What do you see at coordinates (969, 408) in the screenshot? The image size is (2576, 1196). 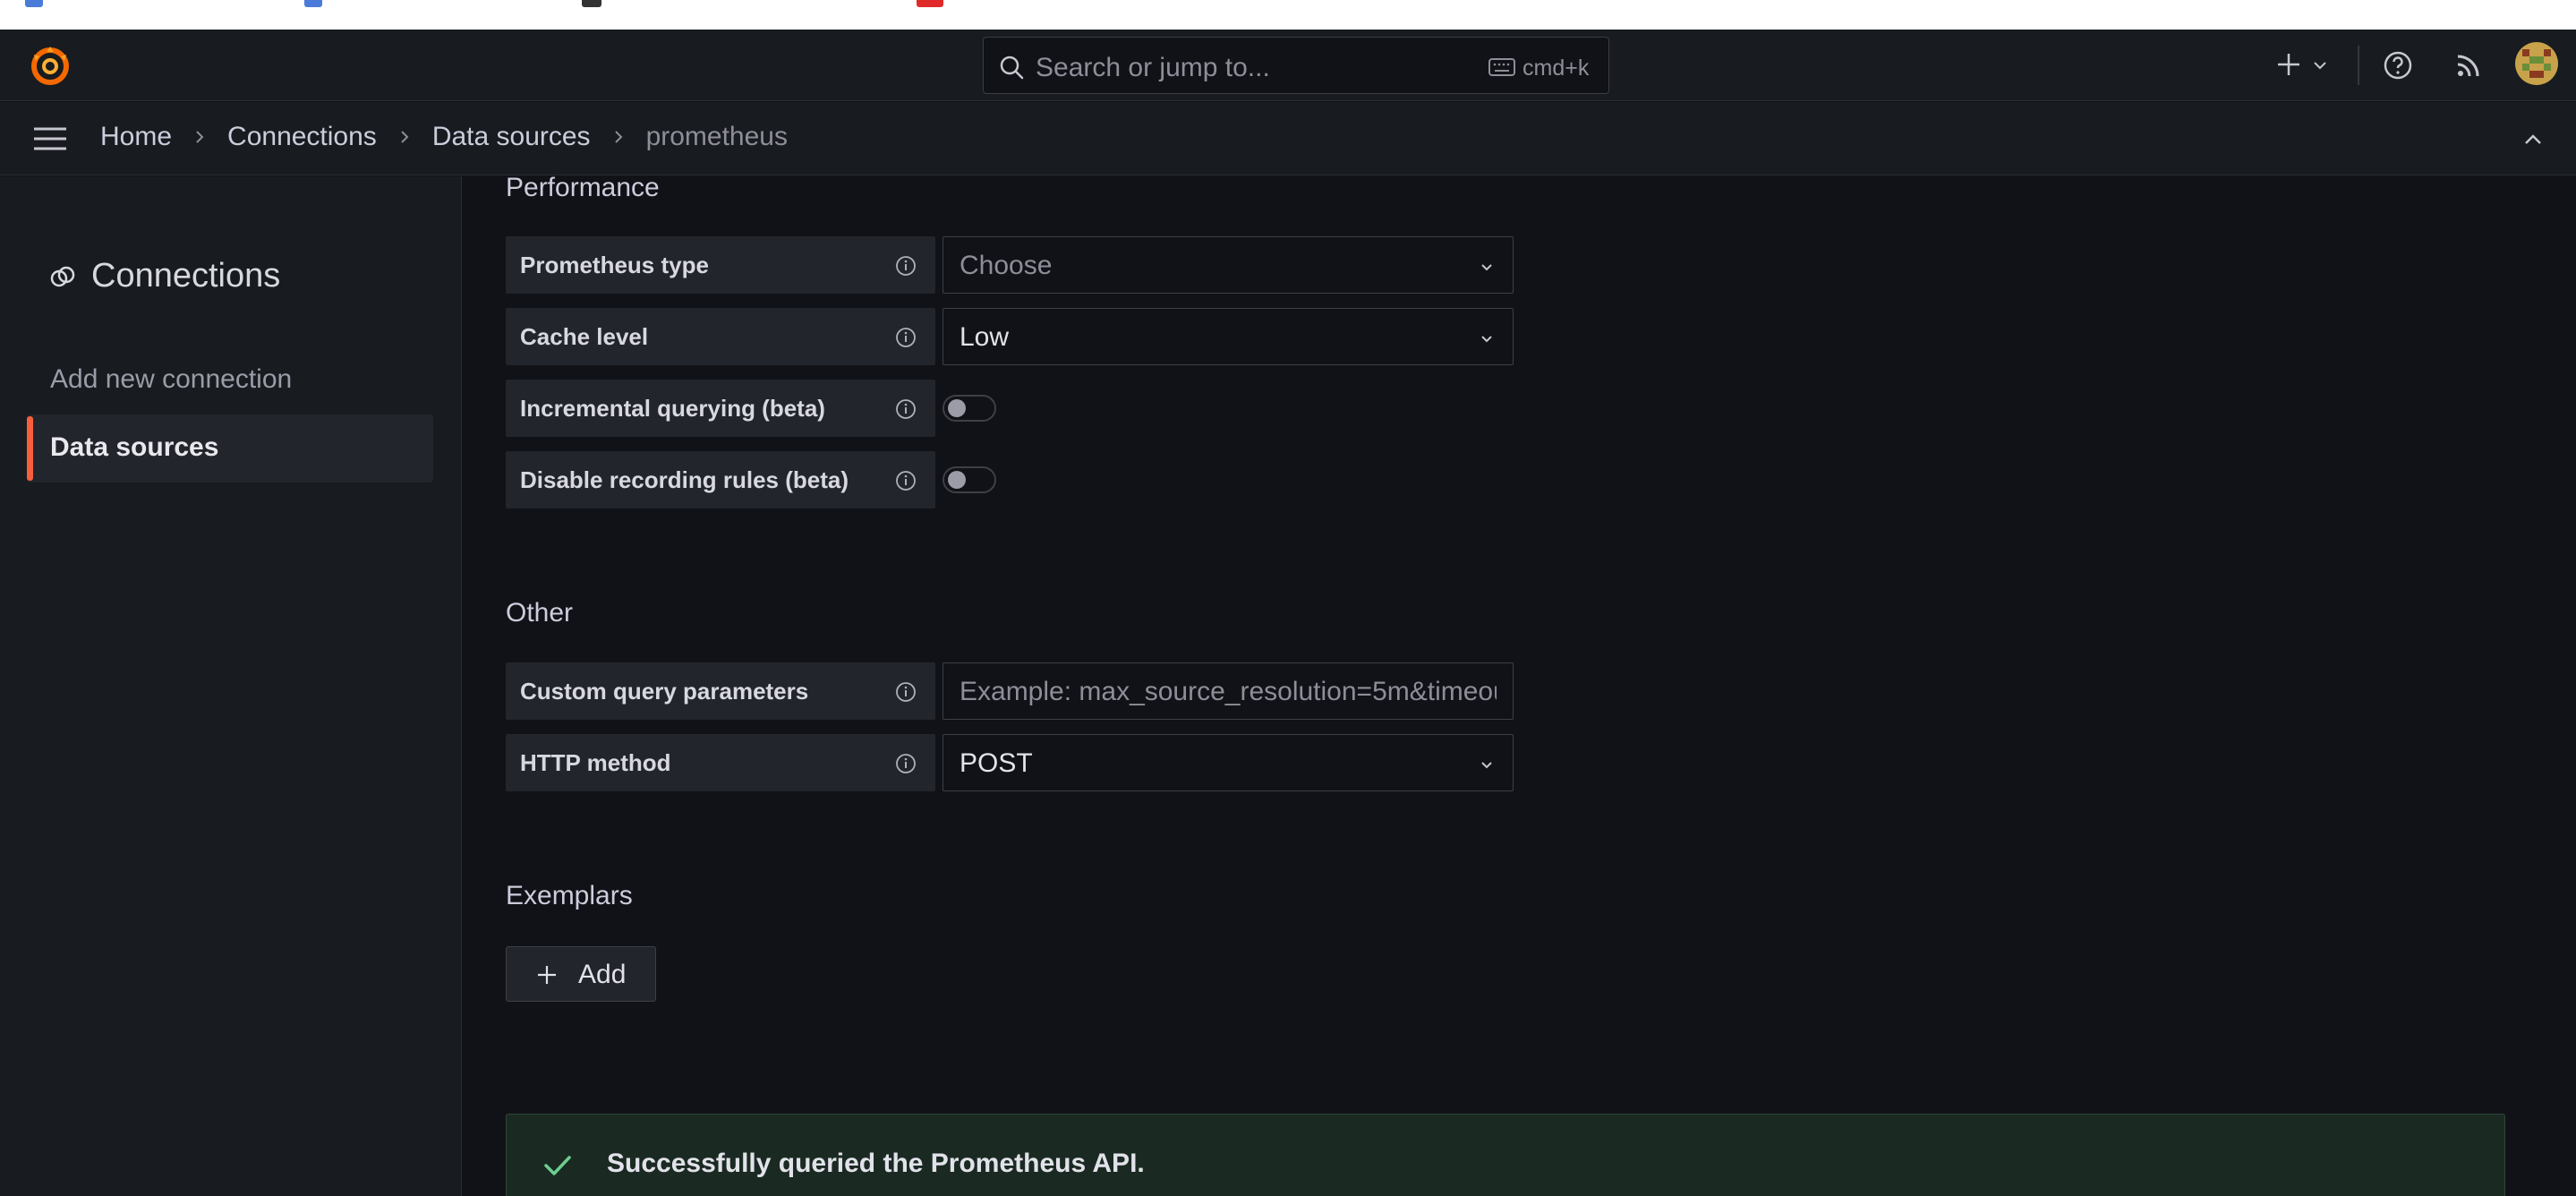 I see `incremental-querying-toggle` at bounding box center [969, 408].